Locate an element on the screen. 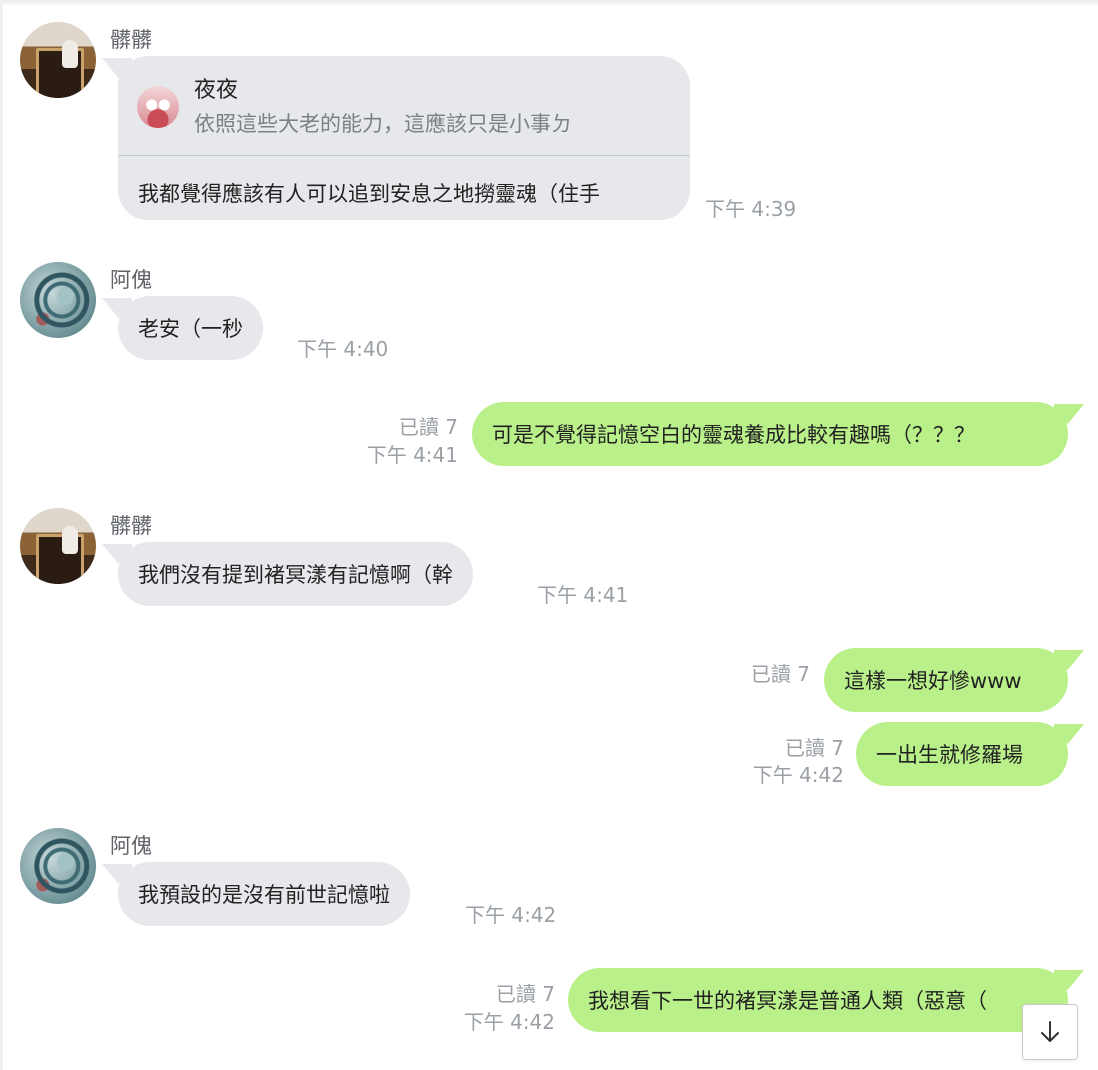  scroll-to-bottom-button is located at coordinates (1050, 1032).